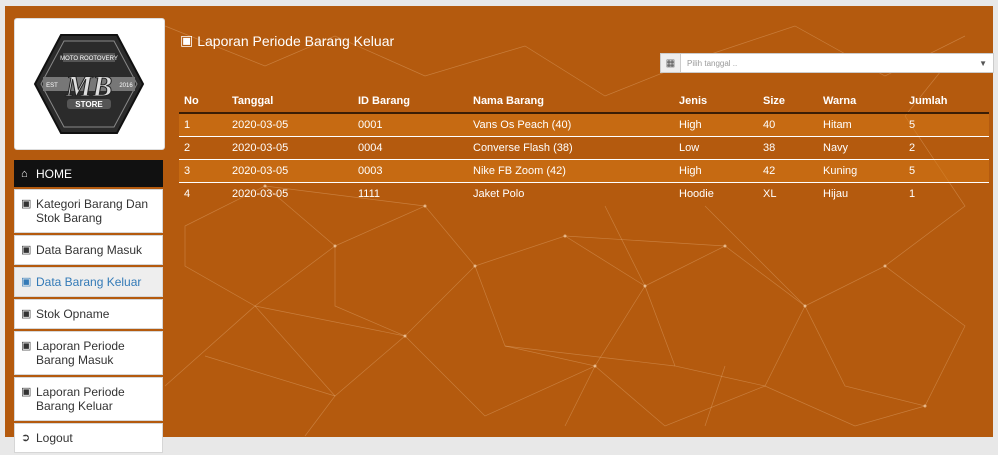 Image resolution: width=998 pixels, height=455 pixels. Describe the element at coordinates (89, 104) in the screenshot. I see `svg-text: STORE` at that location.